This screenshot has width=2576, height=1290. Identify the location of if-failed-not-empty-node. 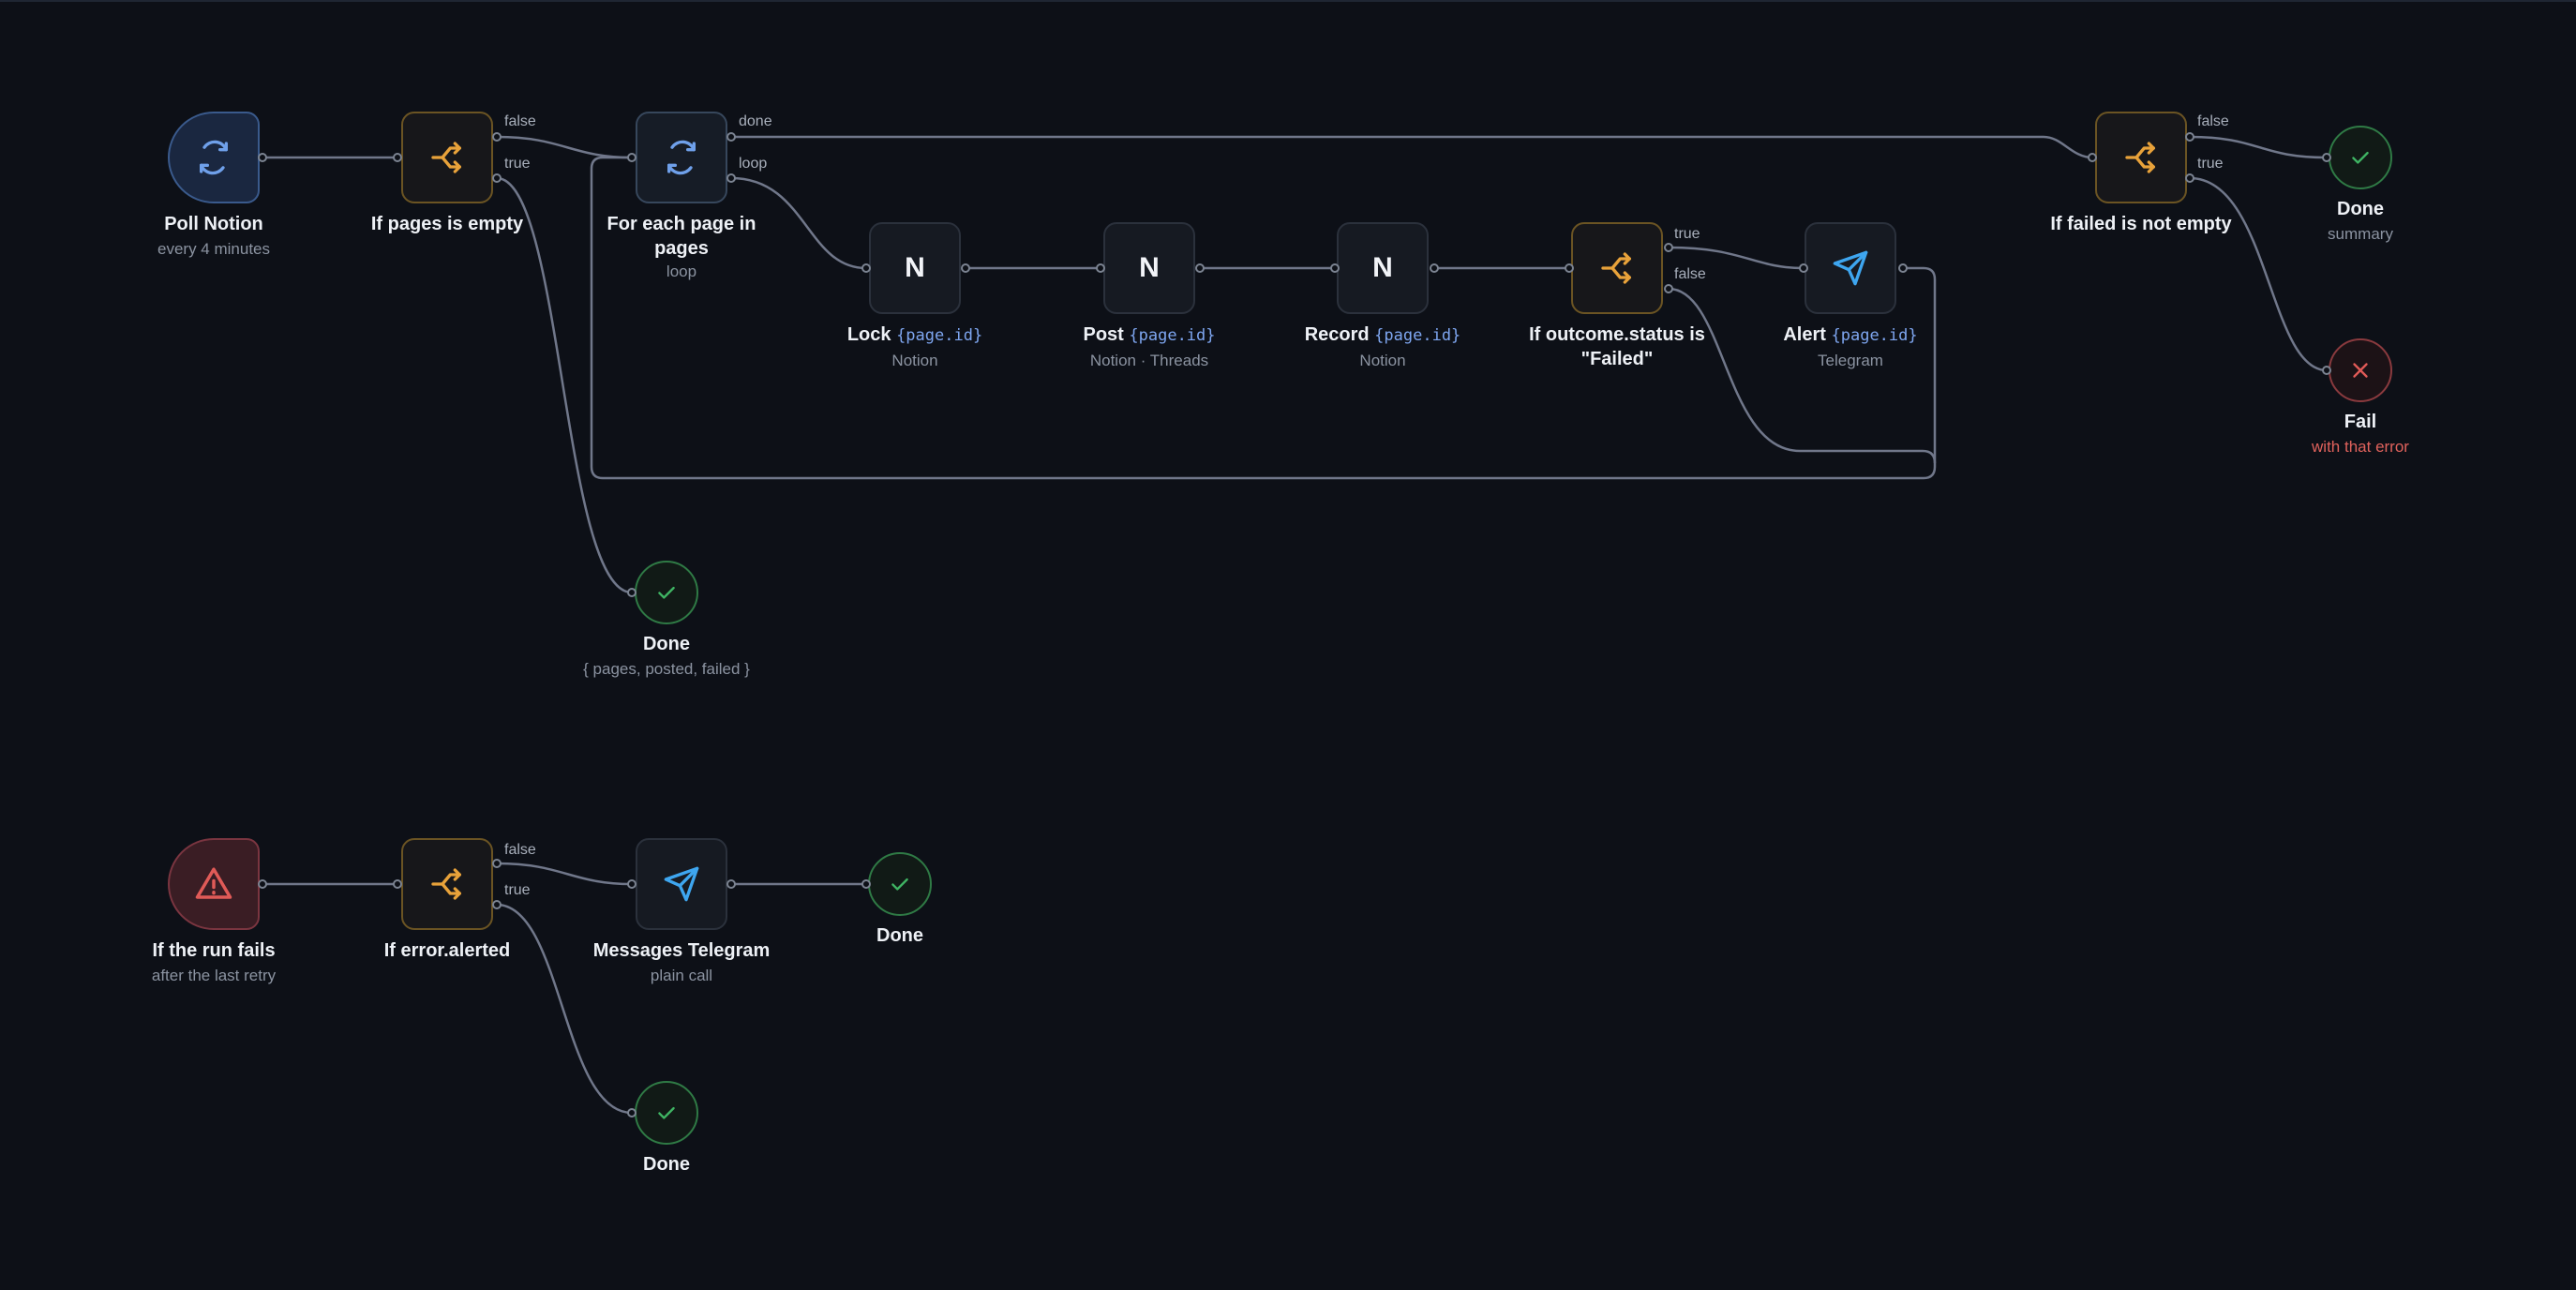
(2141, 157).